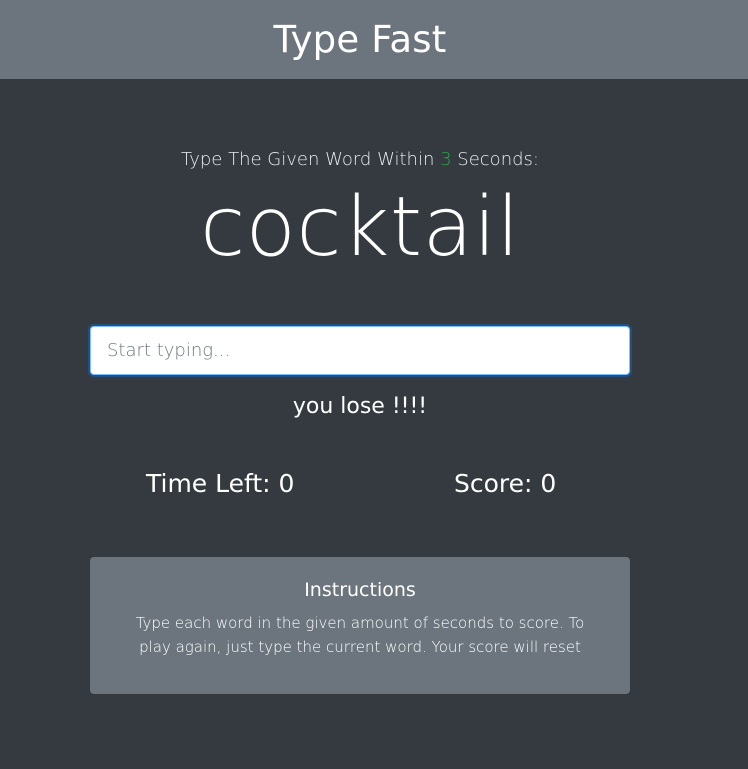  Describe the element at coordinates (493, 483) in the screenshot. I see `score-label: Score:` at that location.